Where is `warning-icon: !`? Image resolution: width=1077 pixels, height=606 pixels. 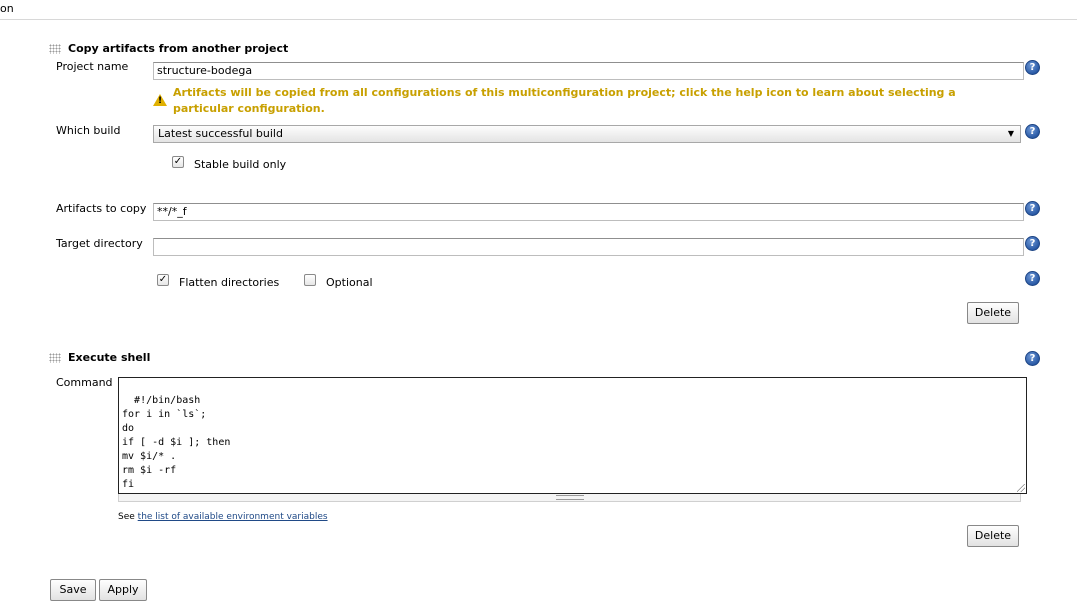 warning-icon: ! is located at coordinates (160, 100).